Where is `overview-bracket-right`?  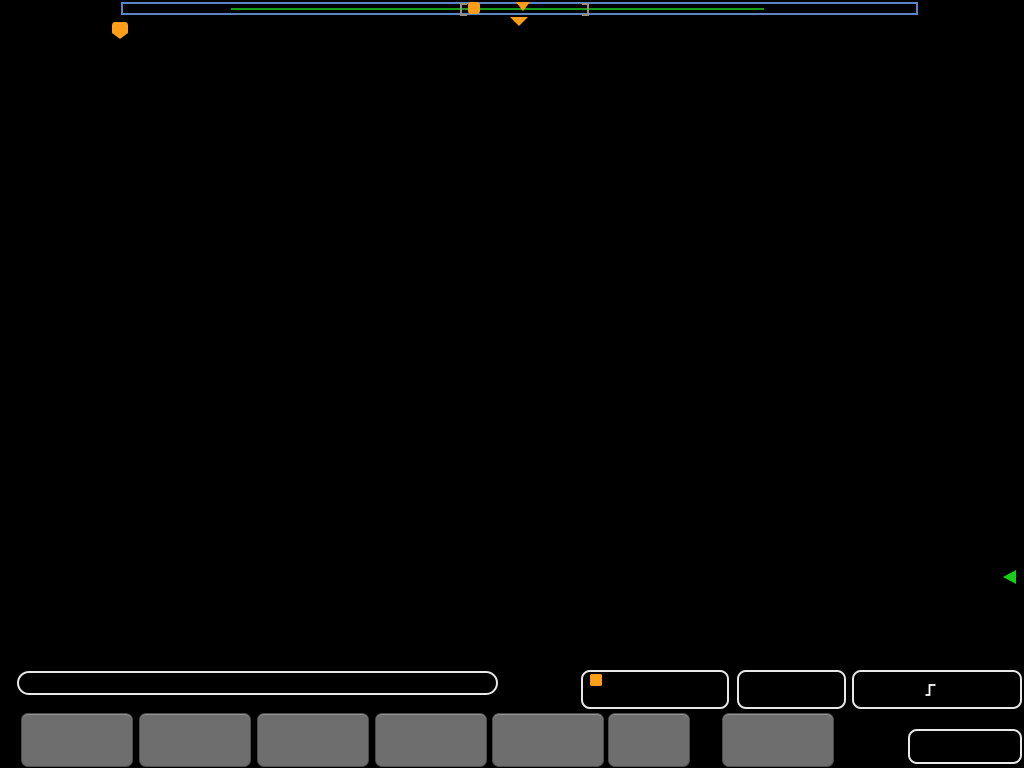
overview-bracket-right is located at coordinates (585, 9).